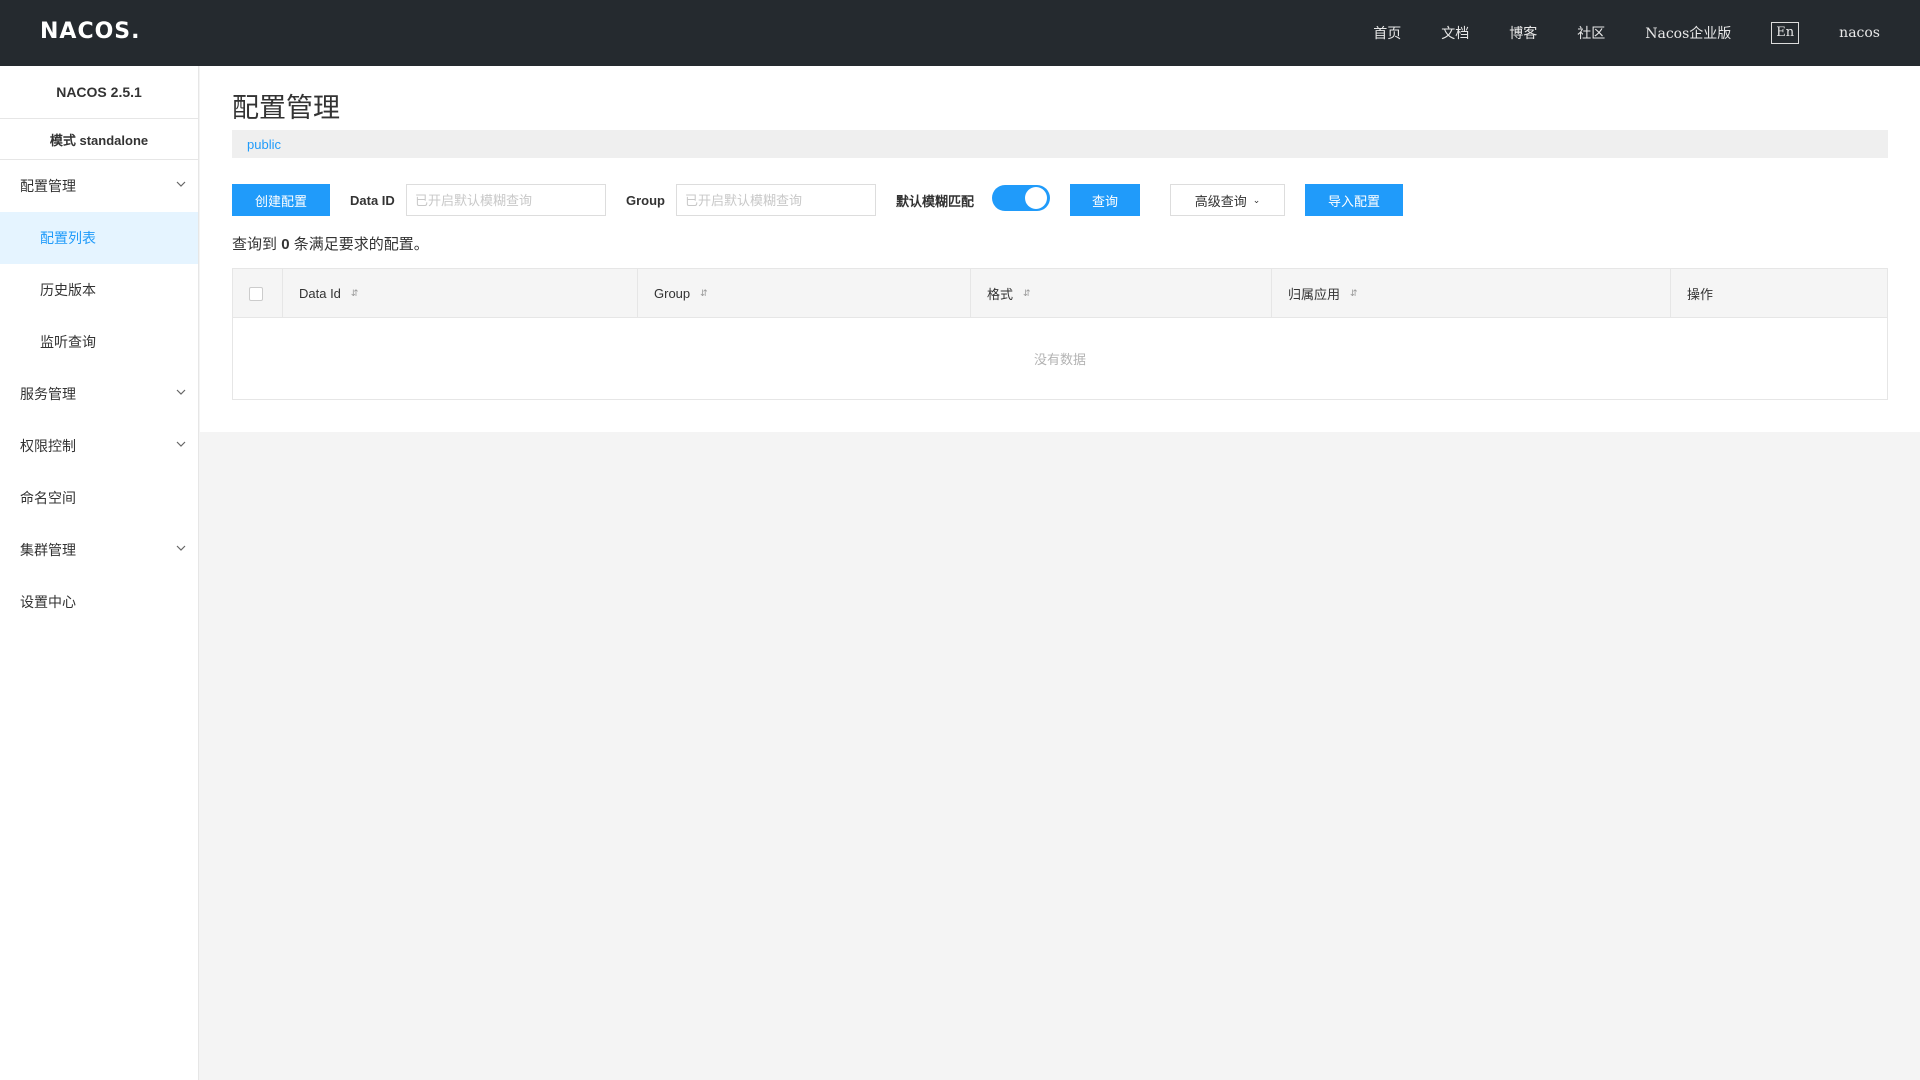 This screenshot has height=1080, width=1920. I want to click on select-all-cell, so click(258, 293).